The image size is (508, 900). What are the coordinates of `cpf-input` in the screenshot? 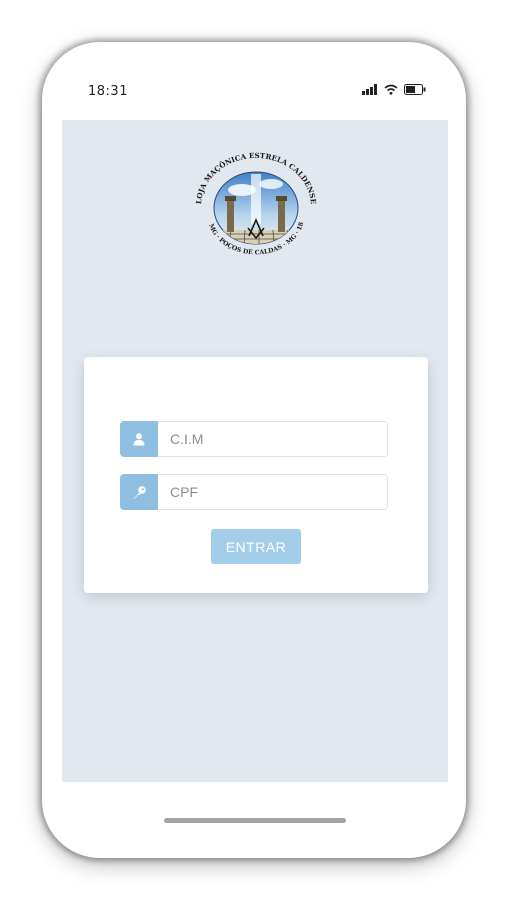 It's located at (273, 492).